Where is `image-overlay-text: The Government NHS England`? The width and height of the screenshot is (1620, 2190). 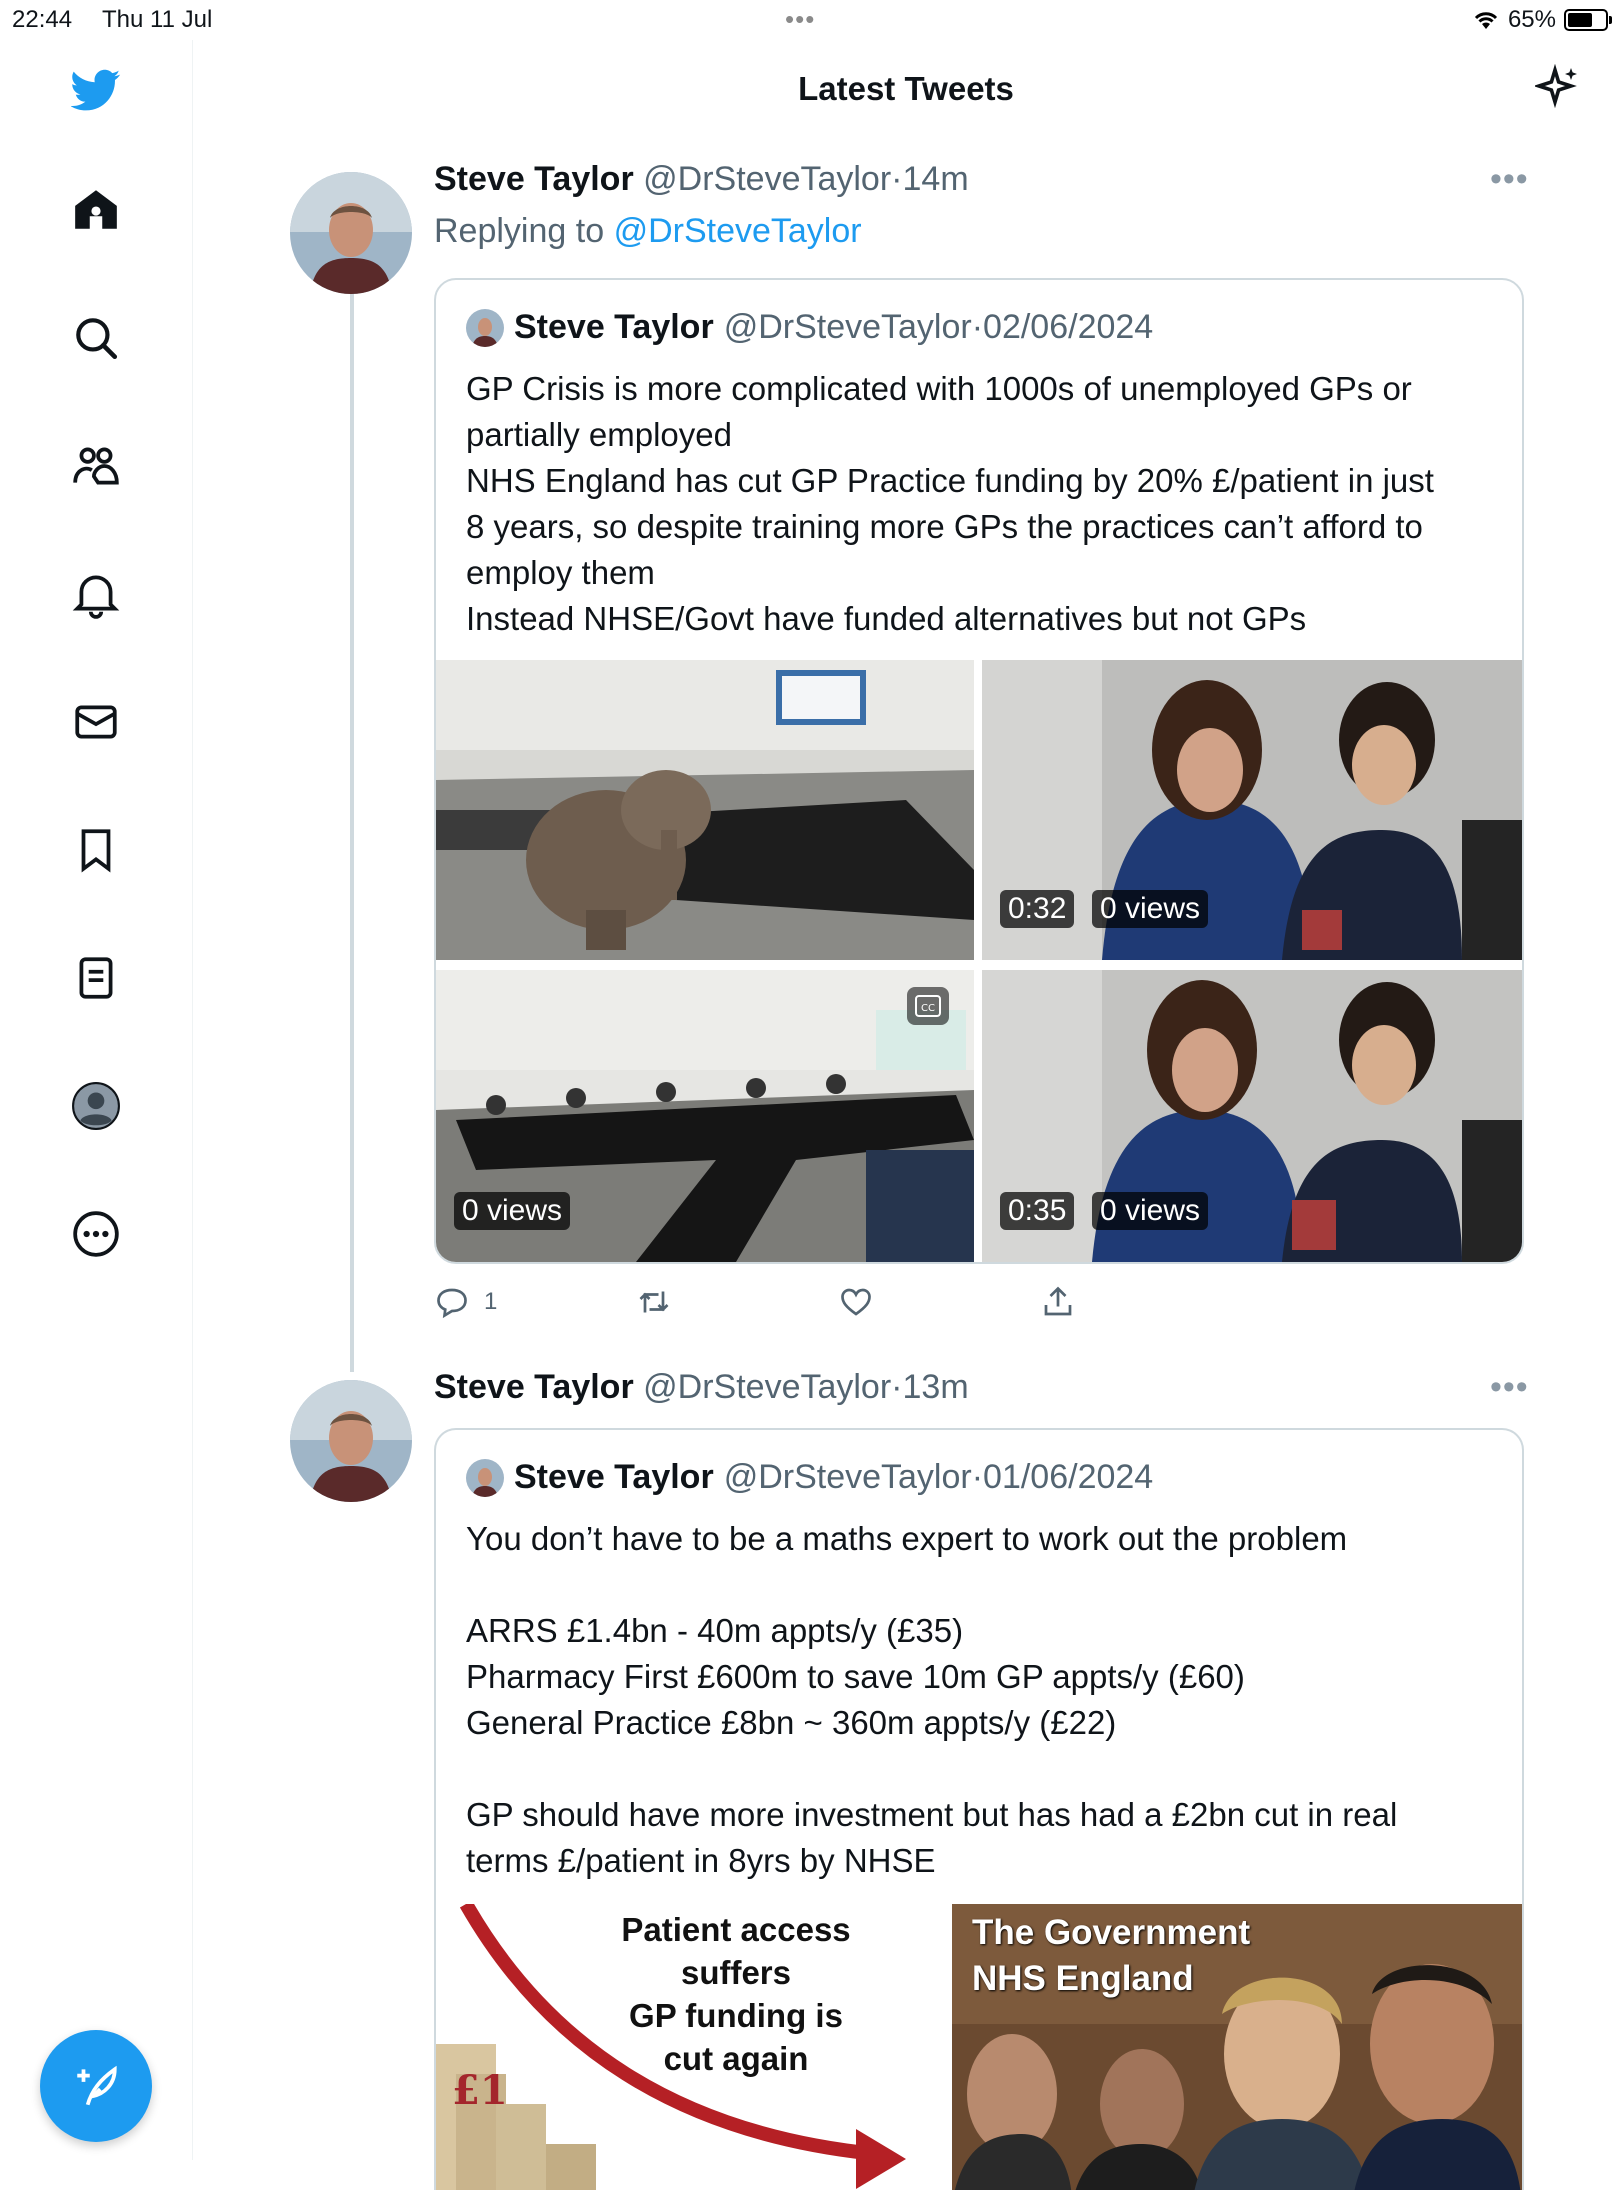 image-overlay-text: The Government NHS England is located at coordinates (1111, 1955).